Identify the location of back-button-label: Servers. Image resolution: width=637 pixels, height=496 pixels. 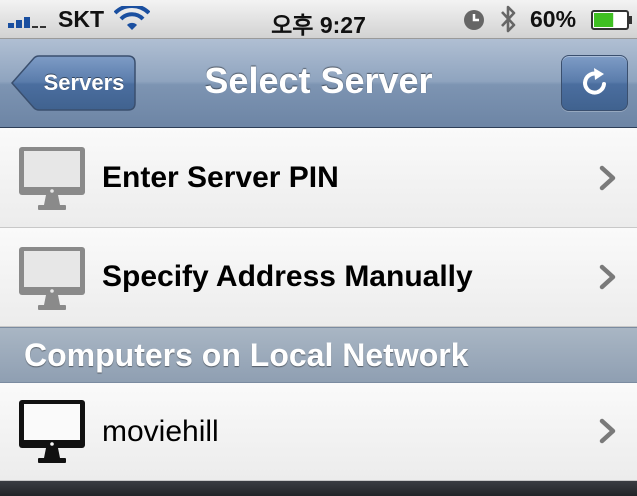
(84, 82).